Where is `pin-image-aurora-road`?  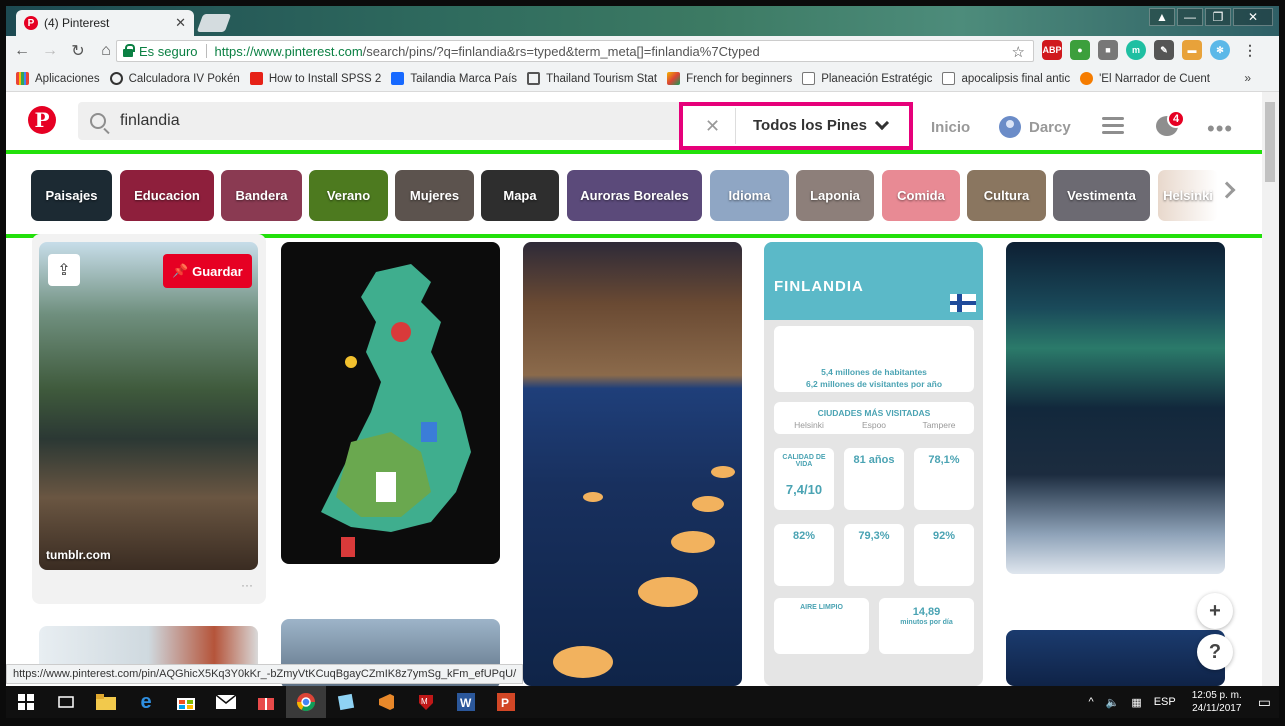
pin-image-aurora-road is located at coordinates (1115, 408).